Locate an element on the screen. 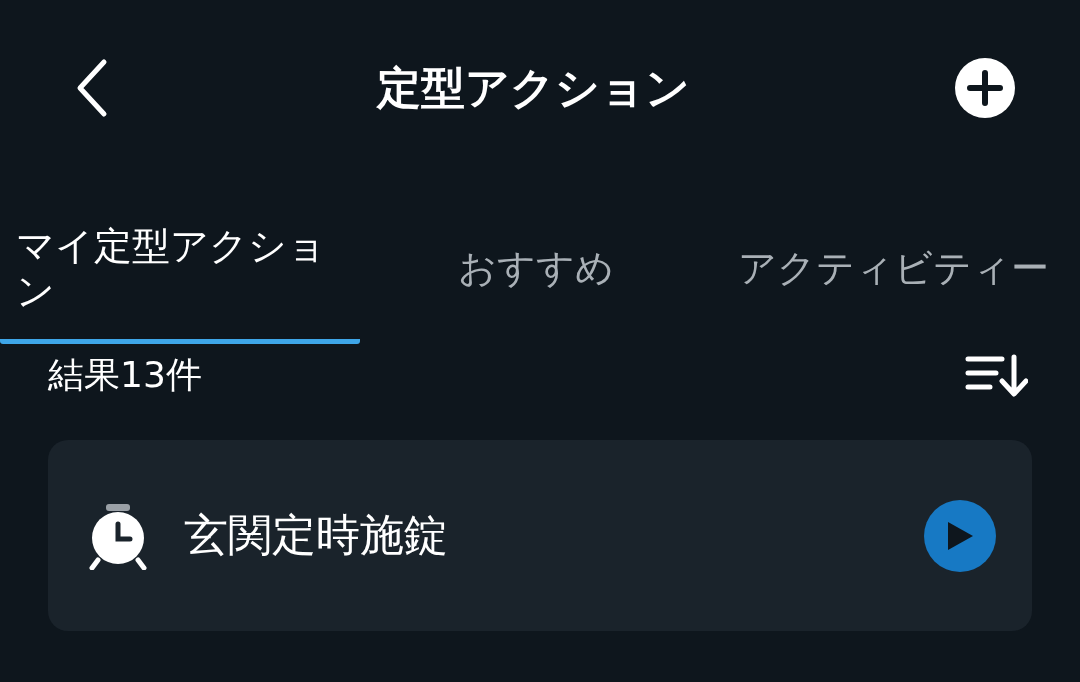  result-count: 結果13件 is located at coordinates (125, 374).